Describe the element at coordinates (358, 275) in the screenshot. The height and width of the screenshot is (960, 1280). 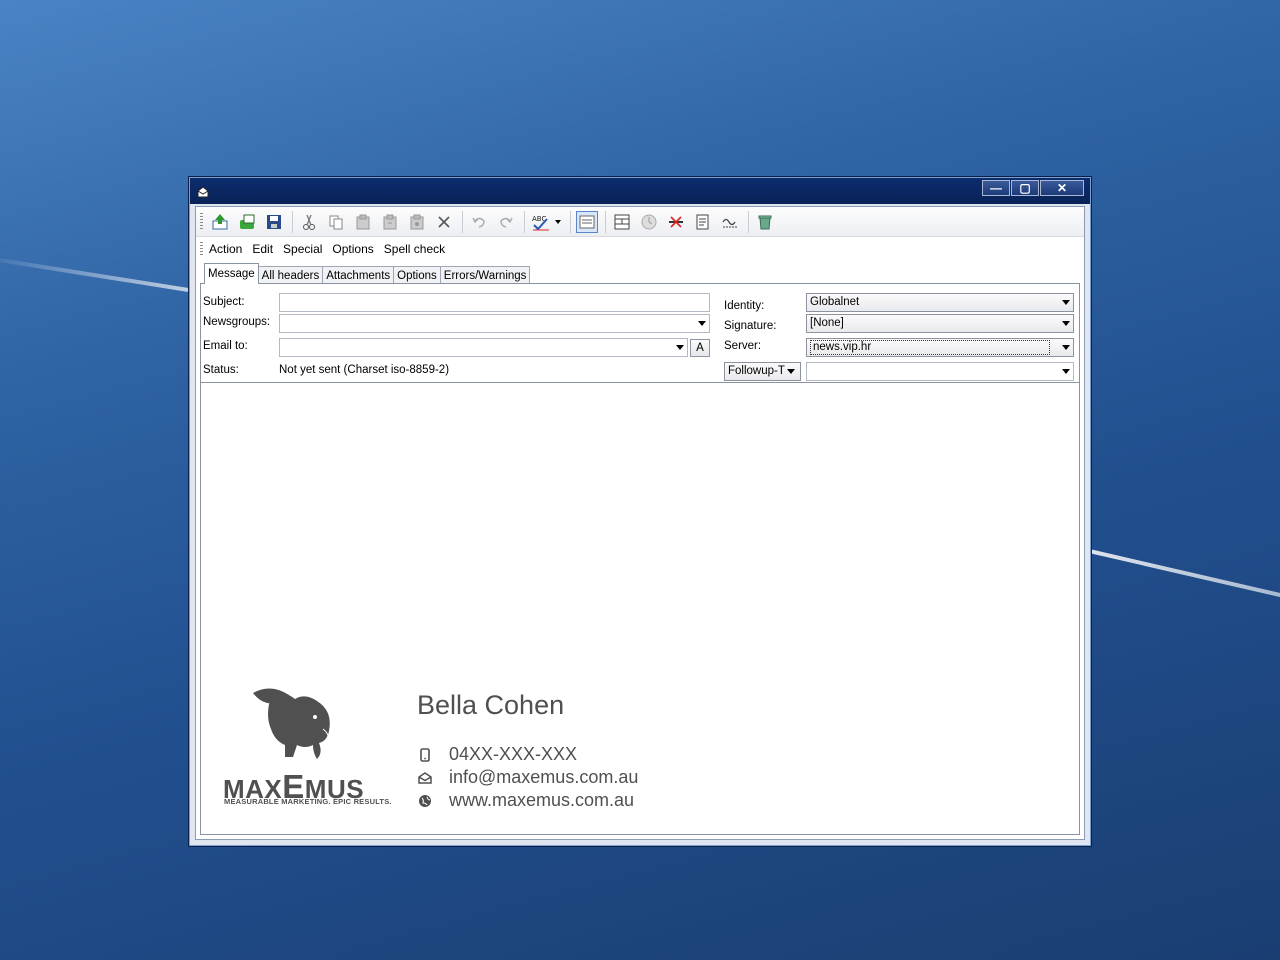
I see `tab-attachments: Attachments` at that location.